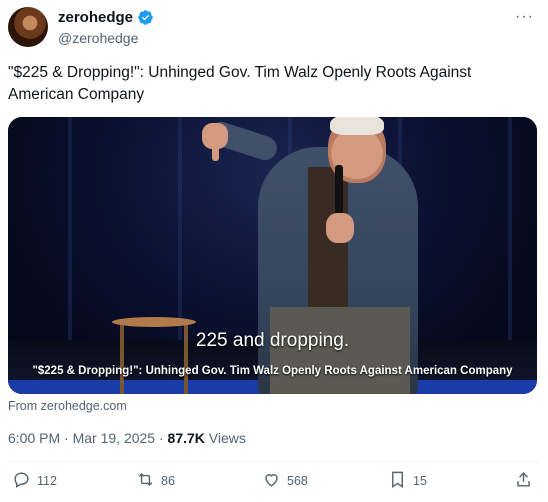  Describe the element at coordinates (21, 481) in the screenshot. I see `reply-icon` at that location.